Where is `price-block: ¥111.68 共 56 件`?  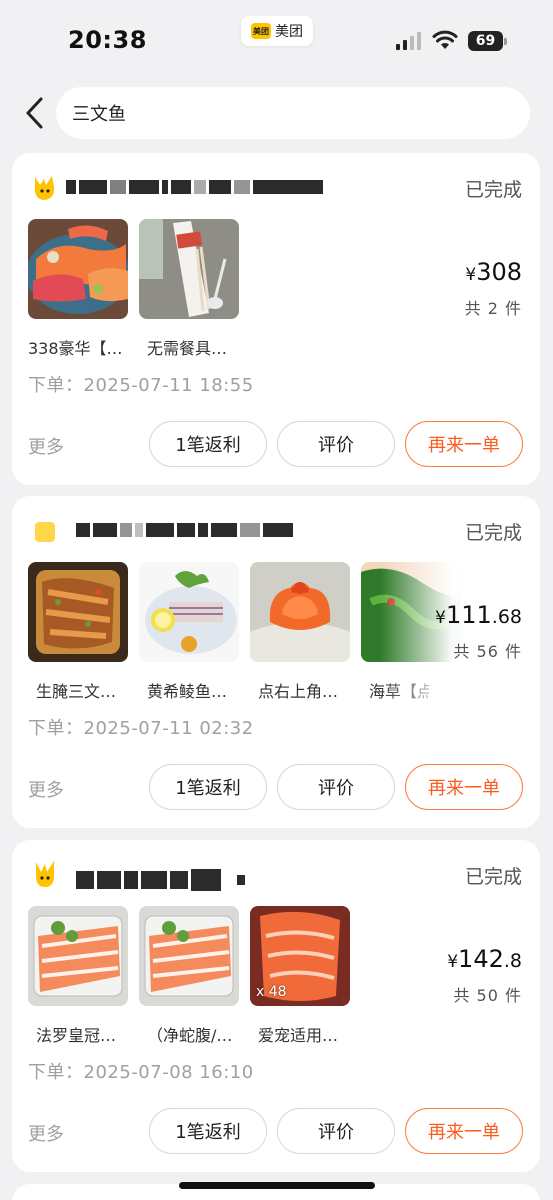 price-block: ¥111.68 共 56 件 is located at coordinates (478, 631).